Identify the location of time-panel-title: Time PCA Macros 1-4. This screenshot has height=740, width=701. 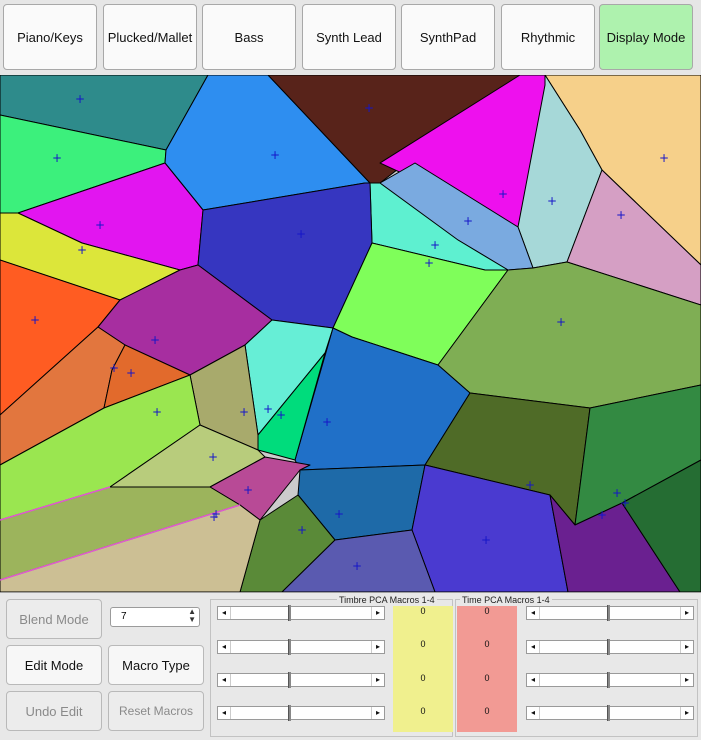
(506, 600).